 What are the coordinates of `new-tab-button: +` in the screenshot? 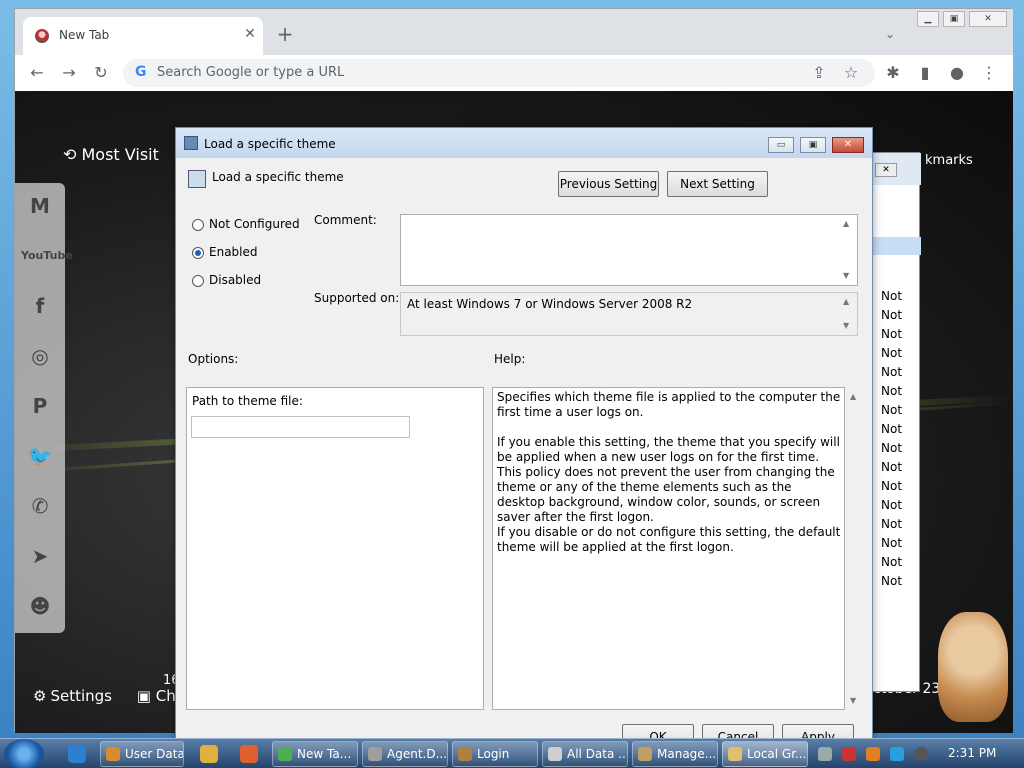 It's located at (285, 35).